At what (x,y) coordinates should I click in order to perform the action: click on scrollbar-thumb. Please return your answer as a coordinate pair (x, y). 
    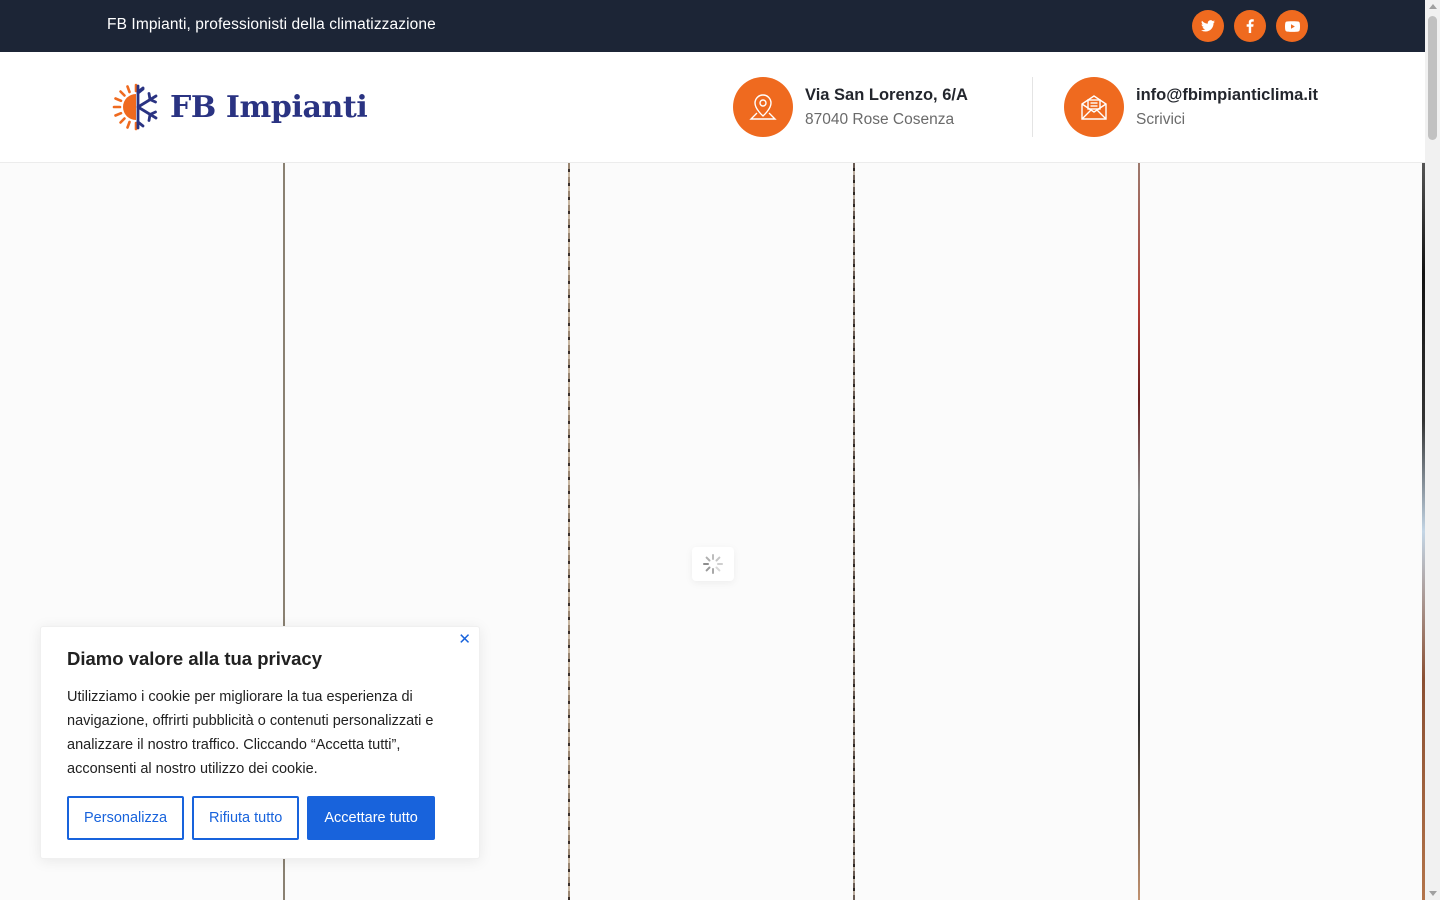
    Looking at the image, I should click on (1432, 78).